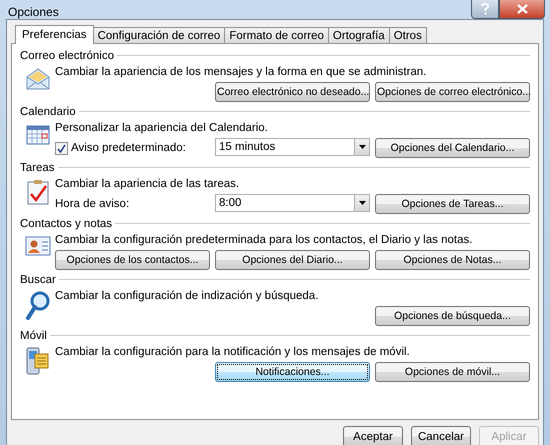 Image resolution: width=550 pixels, height=445 pixels. What do you see at coordinates (292, 147) in the screenshot?
I see `dropdown: 15 minutos` at bounding box center [292, 147].